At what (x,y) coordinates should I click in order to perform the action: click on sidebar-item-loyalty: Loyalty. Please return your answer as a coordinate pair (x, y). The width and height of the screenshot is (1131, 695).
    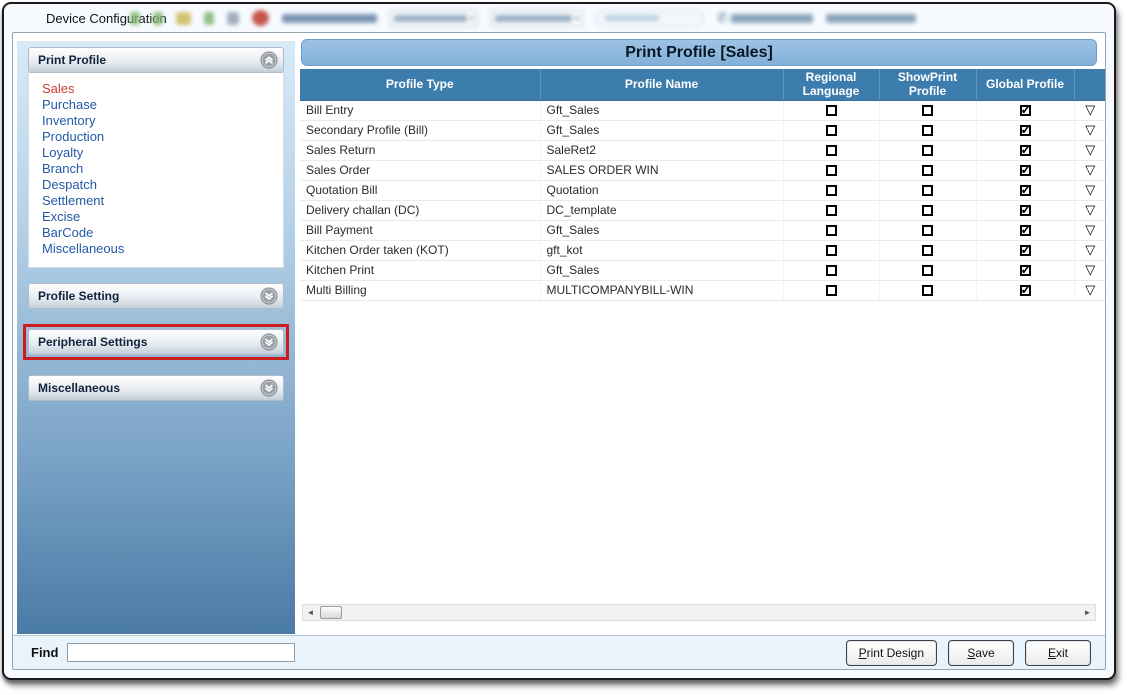
    Looking at the image, I should click on (162, 153).